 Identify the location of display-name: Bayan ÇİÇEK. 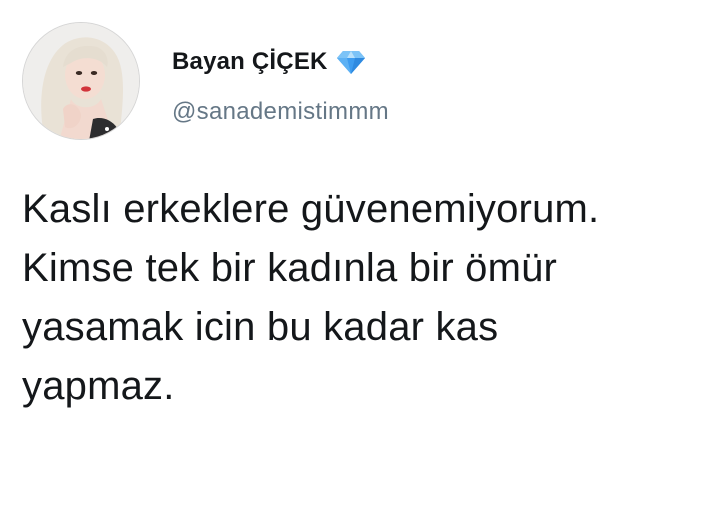
(250, 62).